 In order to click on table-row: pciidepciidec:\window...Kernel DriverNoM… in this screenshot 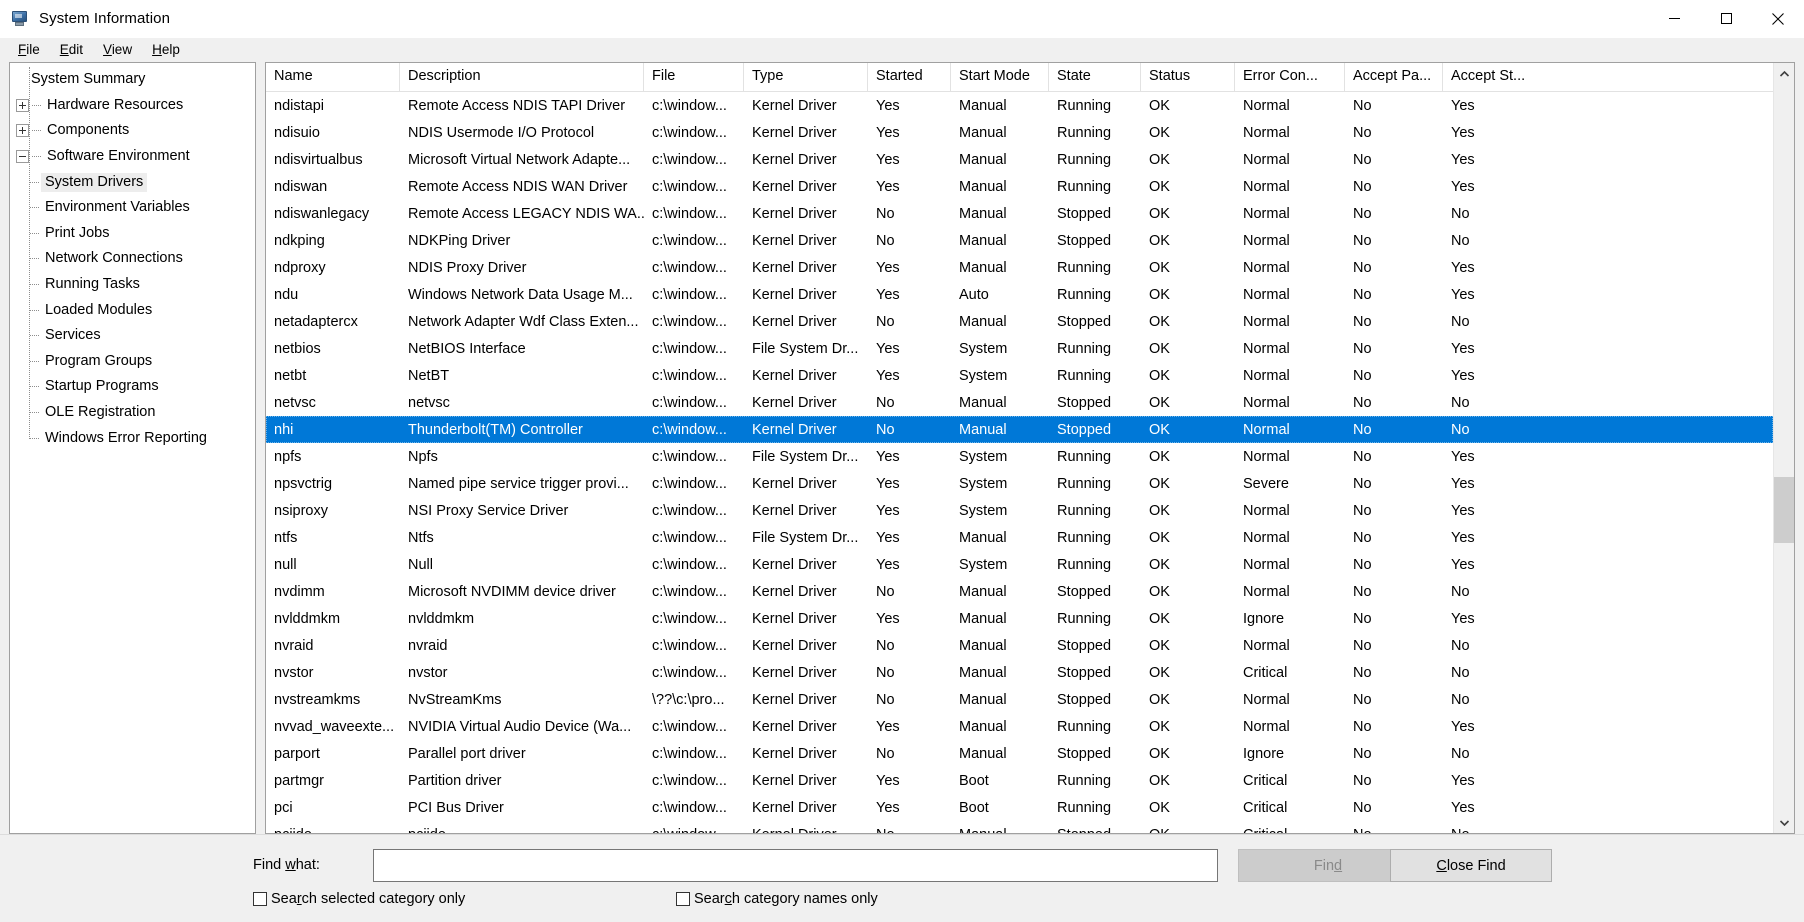, I will do `click(1019, 827)`.